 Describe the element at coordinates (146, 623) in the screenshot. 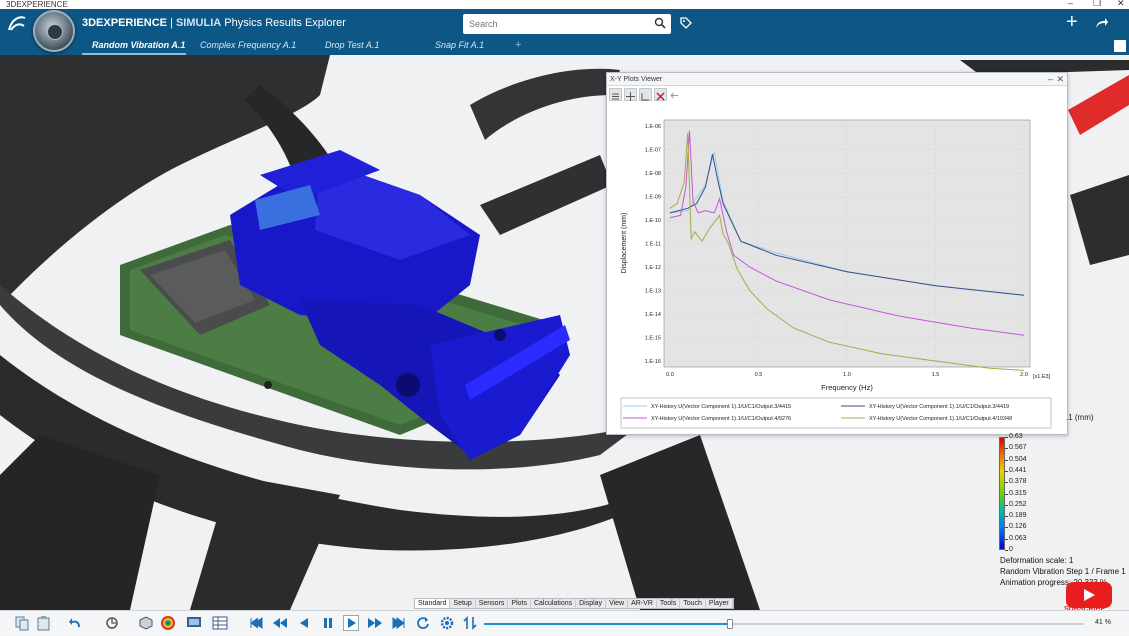

I see `part-icon` at that location.